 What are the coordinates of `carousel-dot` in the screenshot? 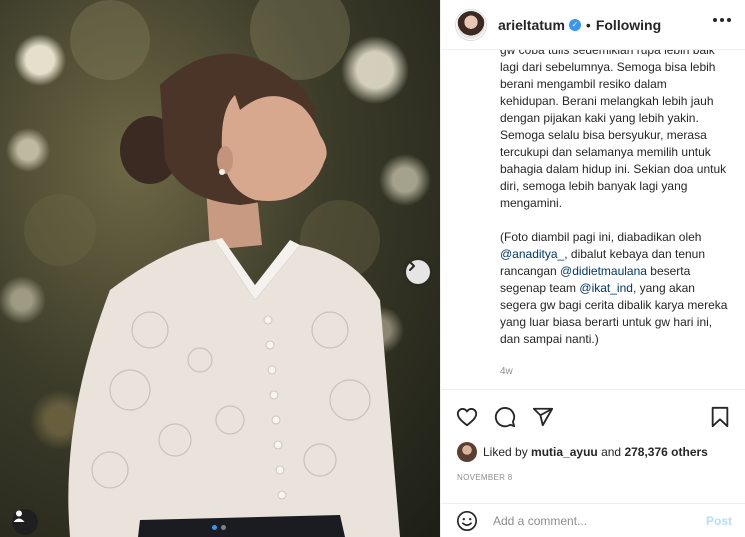 It's located at (223, 527).